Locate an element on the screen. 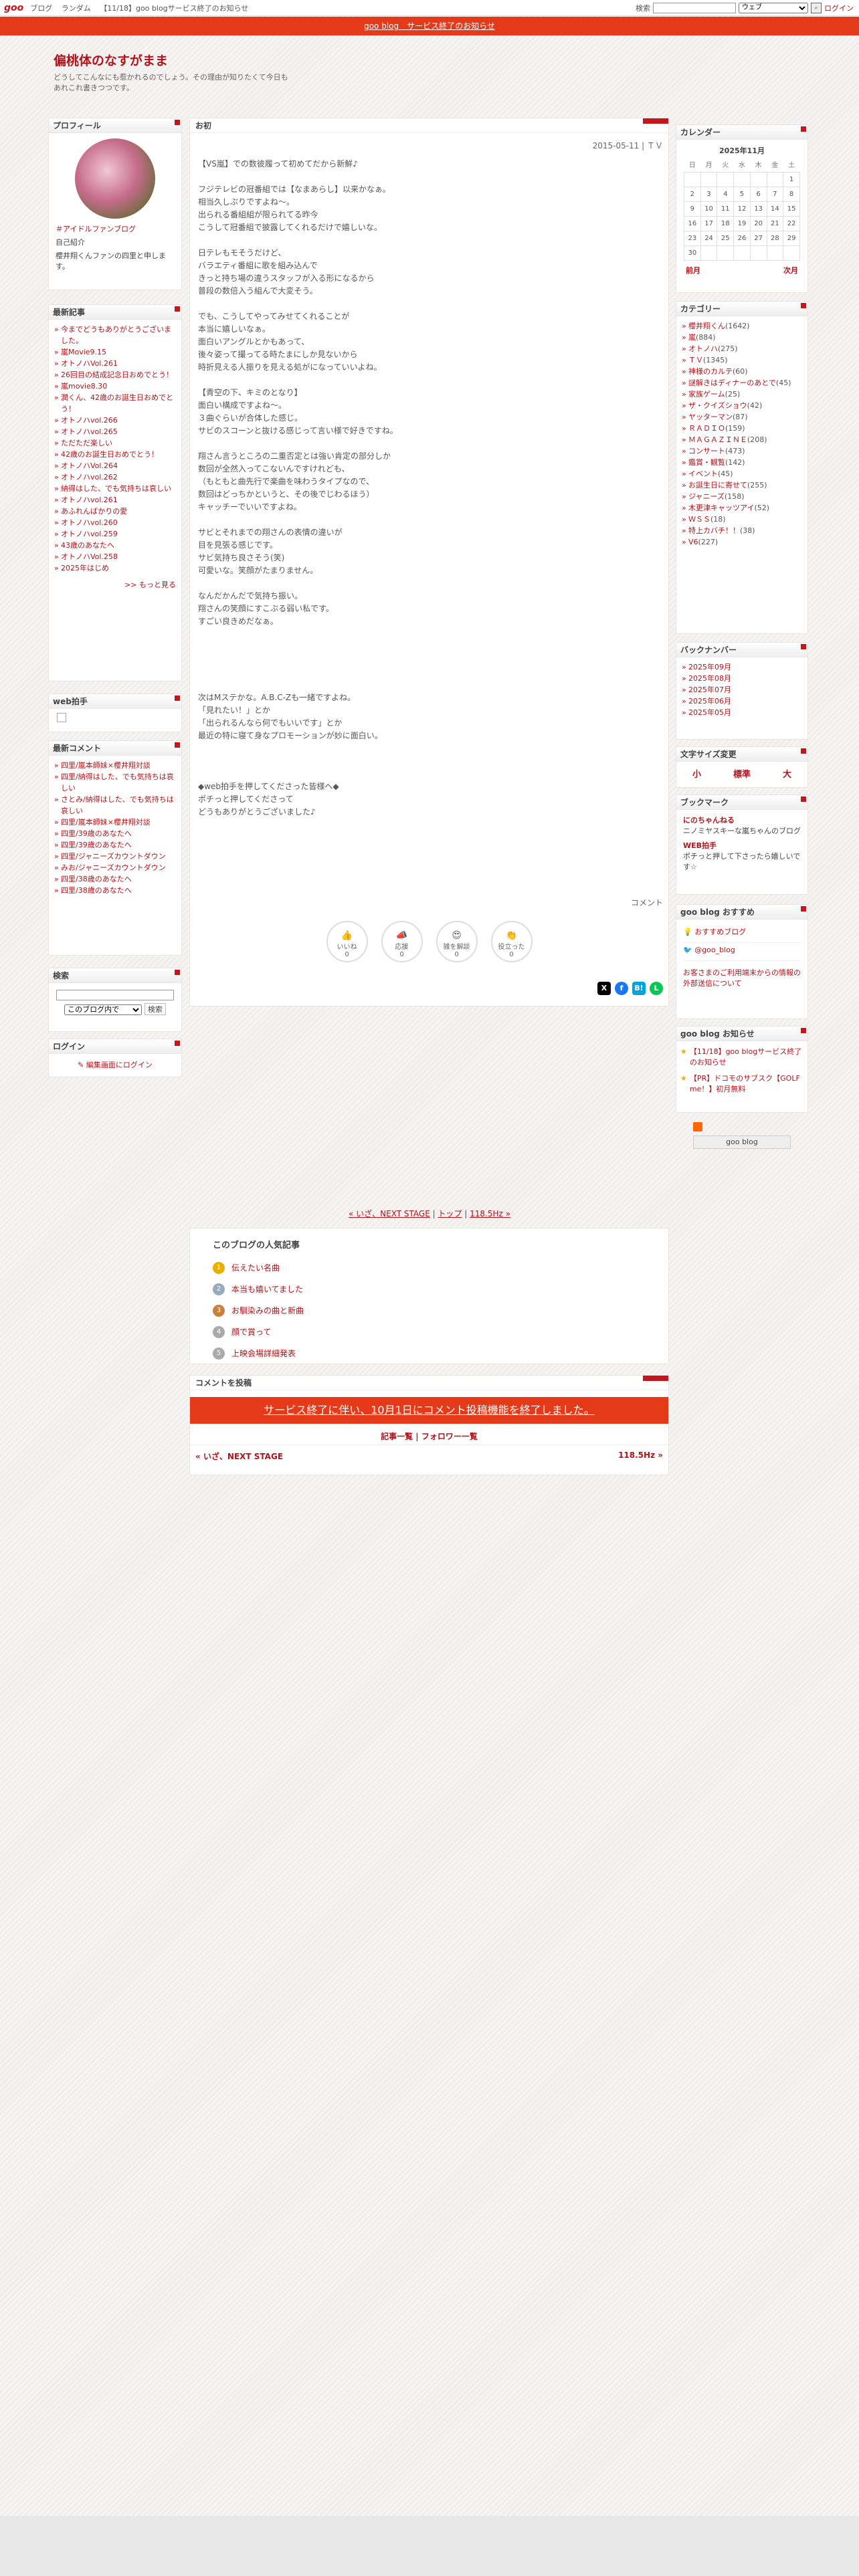  category-item: 鑑賞・観覧(142) is located at coordinates (742, 462).